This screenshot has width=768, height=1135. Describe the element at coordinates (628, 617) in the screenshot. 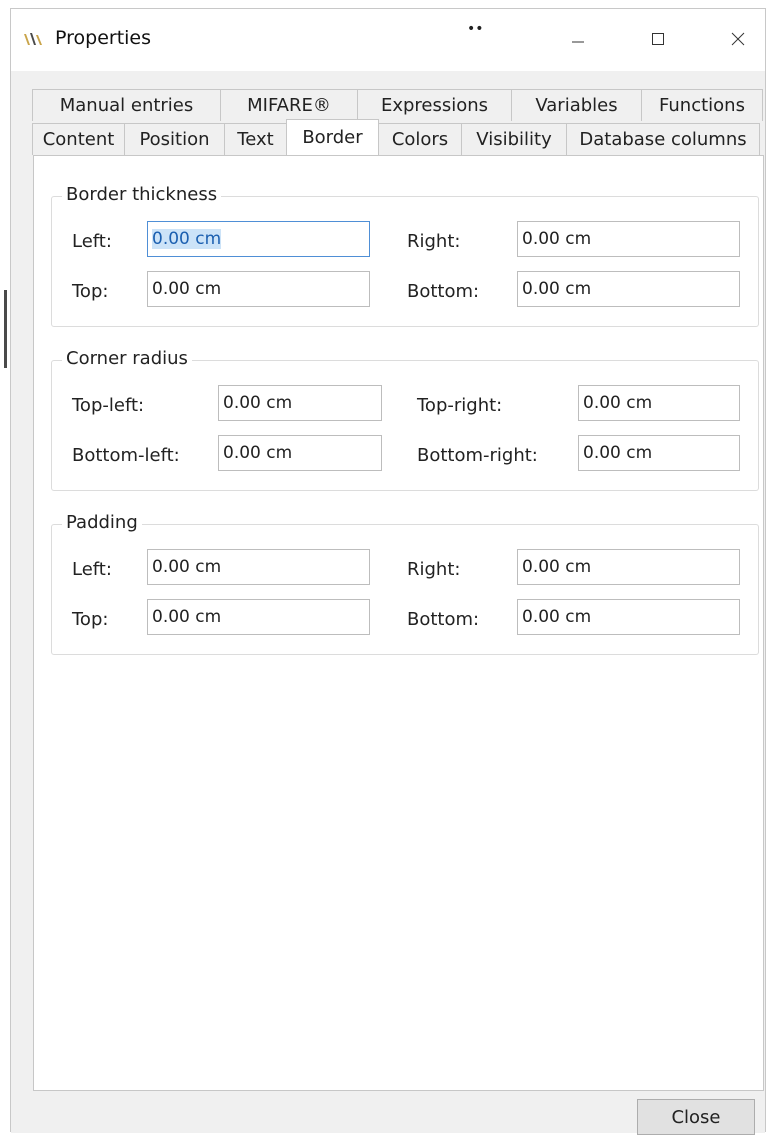

I see `padding-bottom-input` at that location.